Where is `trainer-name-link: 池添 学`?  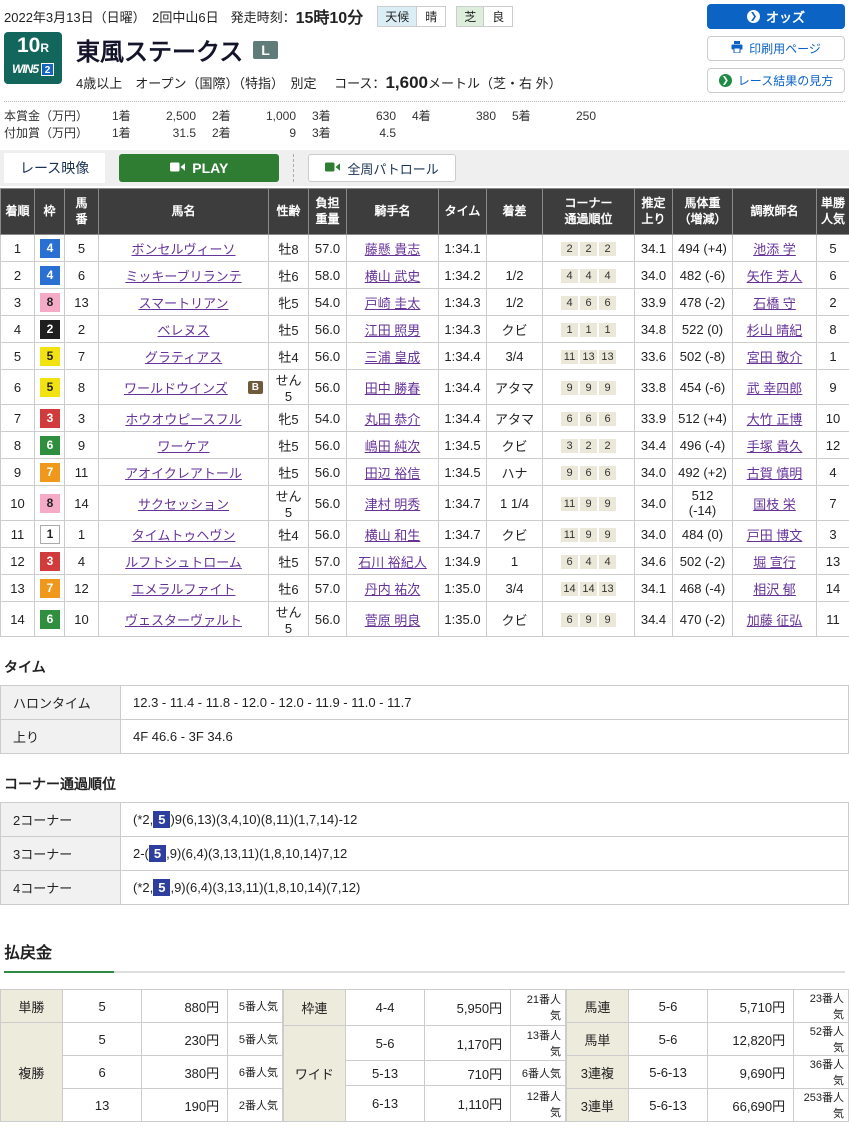 trainer-name-link: 池添 学 is located at coordinates (774, 249).